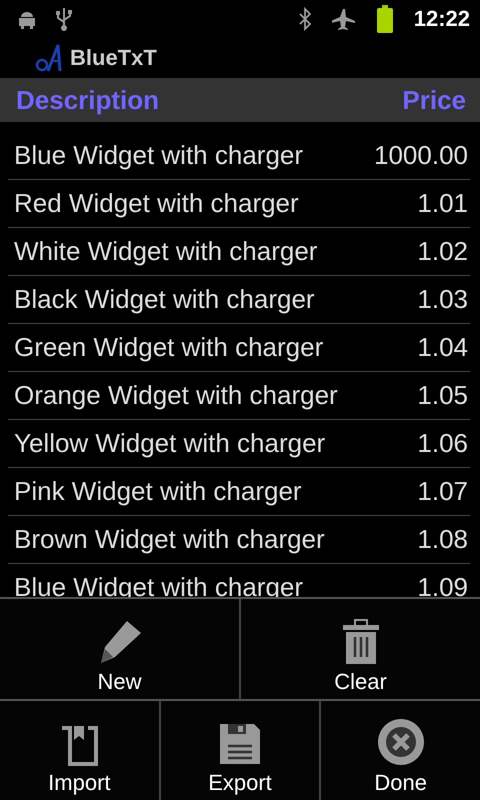  Describe the element at coordinates (305, 19) in the screenshot. I see `bluetooth-icon` at that location.